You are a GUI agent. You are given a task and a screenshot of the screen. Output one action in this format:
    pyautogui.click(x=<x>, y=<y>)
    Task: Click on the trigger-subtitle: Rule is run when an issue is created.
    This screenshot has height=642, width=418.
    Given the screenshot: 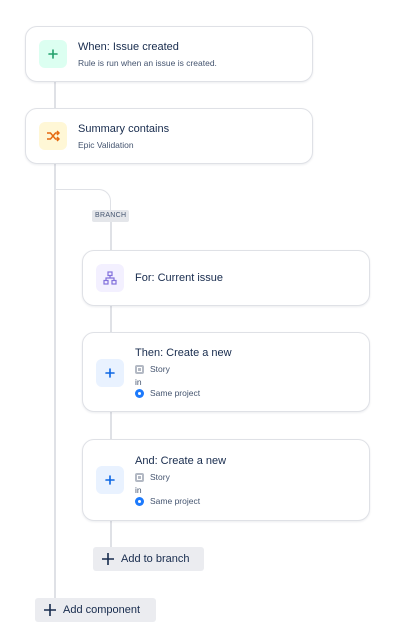 What is the action you would take?
    pyautogui.click(x=147, y=63)
    